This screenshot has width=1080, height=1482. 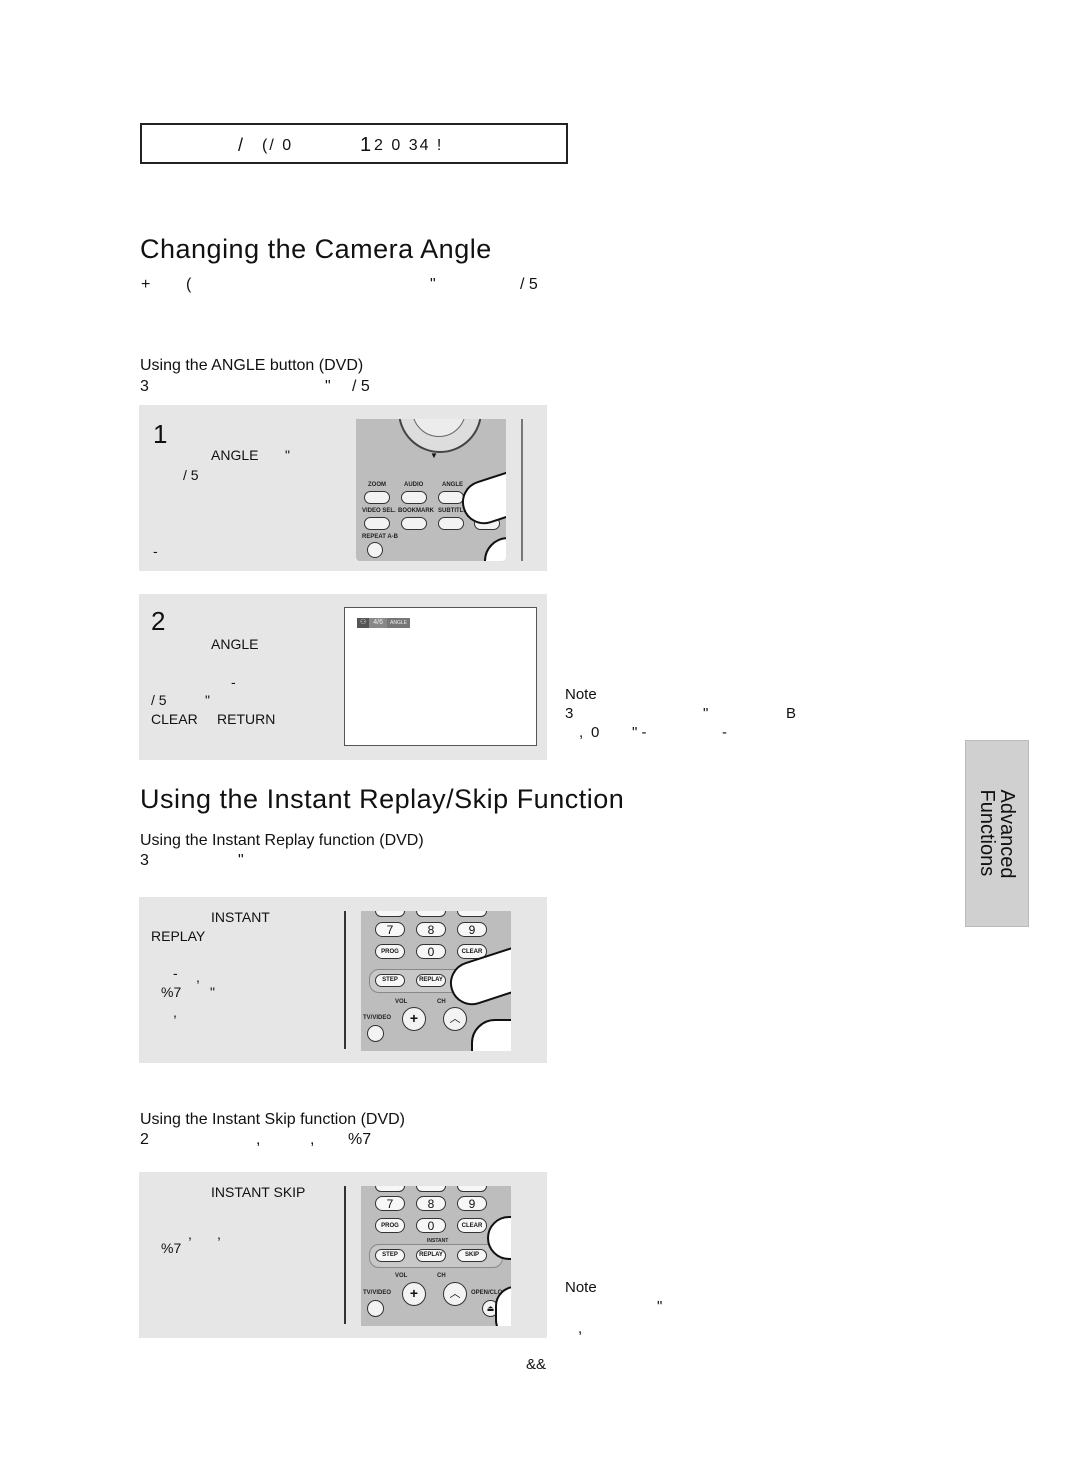 What do you see at coordinates (171, 992) in the screenshot?
I see `panel-text: %7` at bounding box center [171, 992].